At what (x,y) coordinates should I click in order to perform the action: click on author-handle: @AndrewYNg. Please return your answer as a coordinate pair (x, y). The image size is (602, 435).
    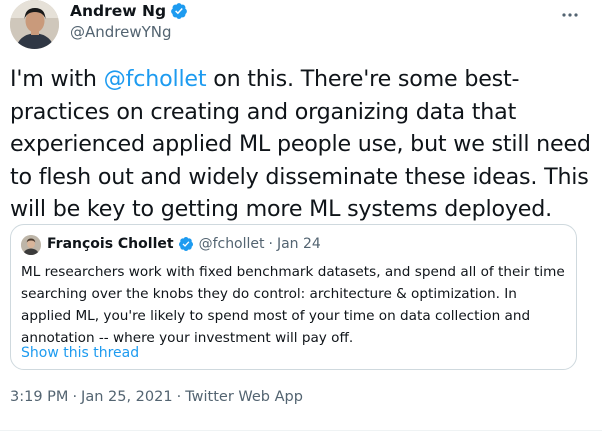
    Looking at the image, I should click on (121, 32).